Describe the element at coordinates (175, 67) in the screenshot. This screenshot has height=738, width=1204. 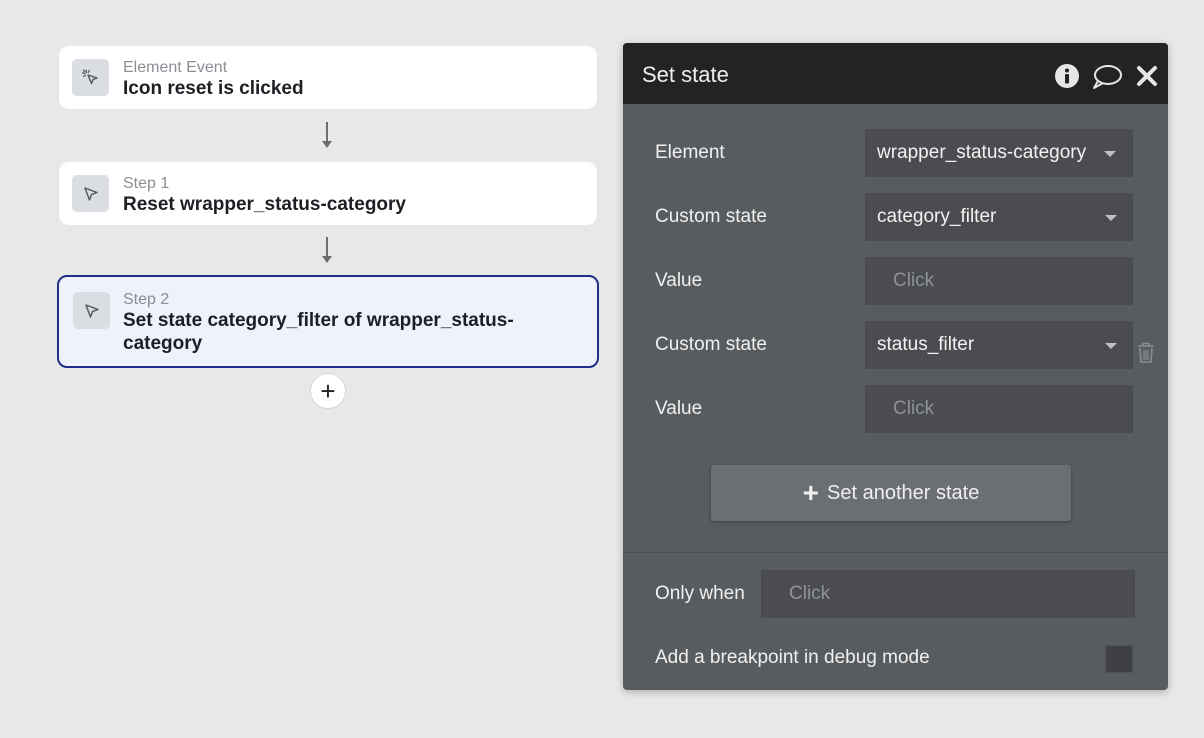
I see `event-kind-label: Element Event` at that location.